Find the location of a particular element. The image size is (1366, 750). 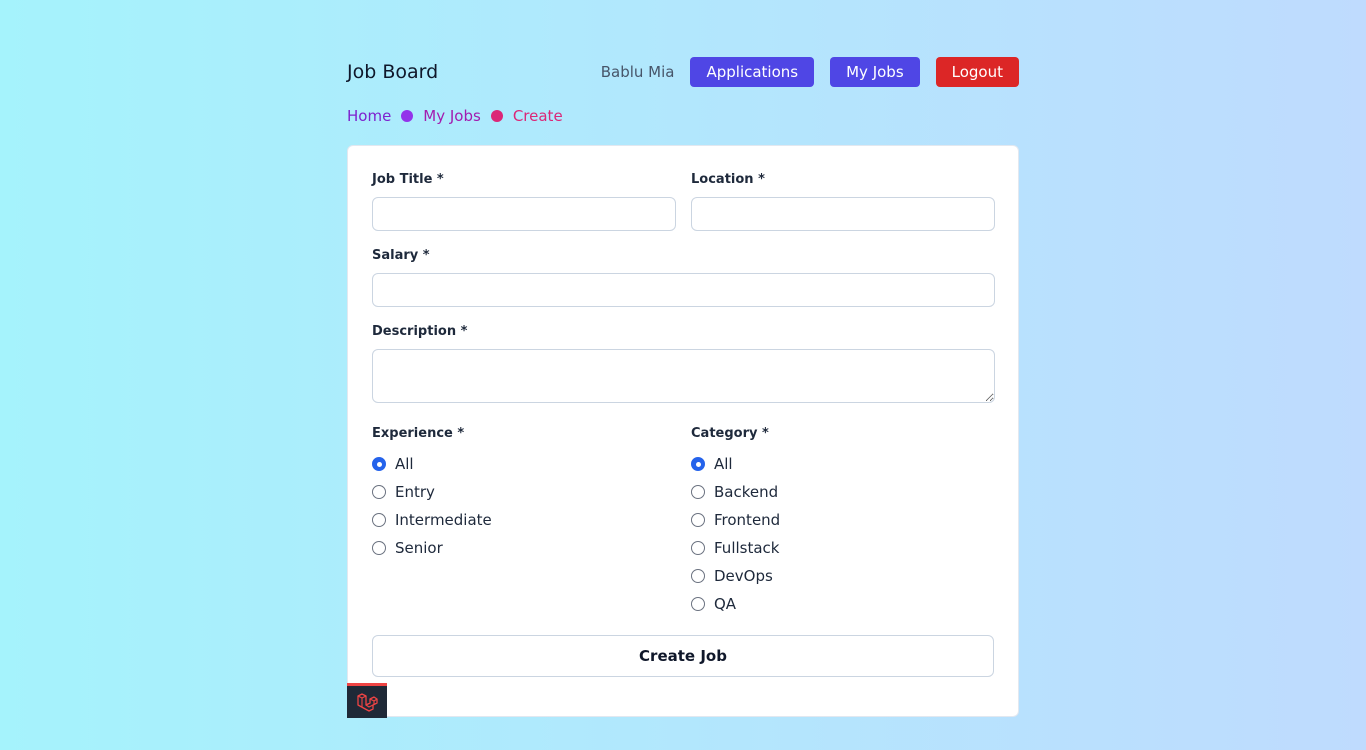

experience-option-entry: Entry is located at coordinates (403, 492).